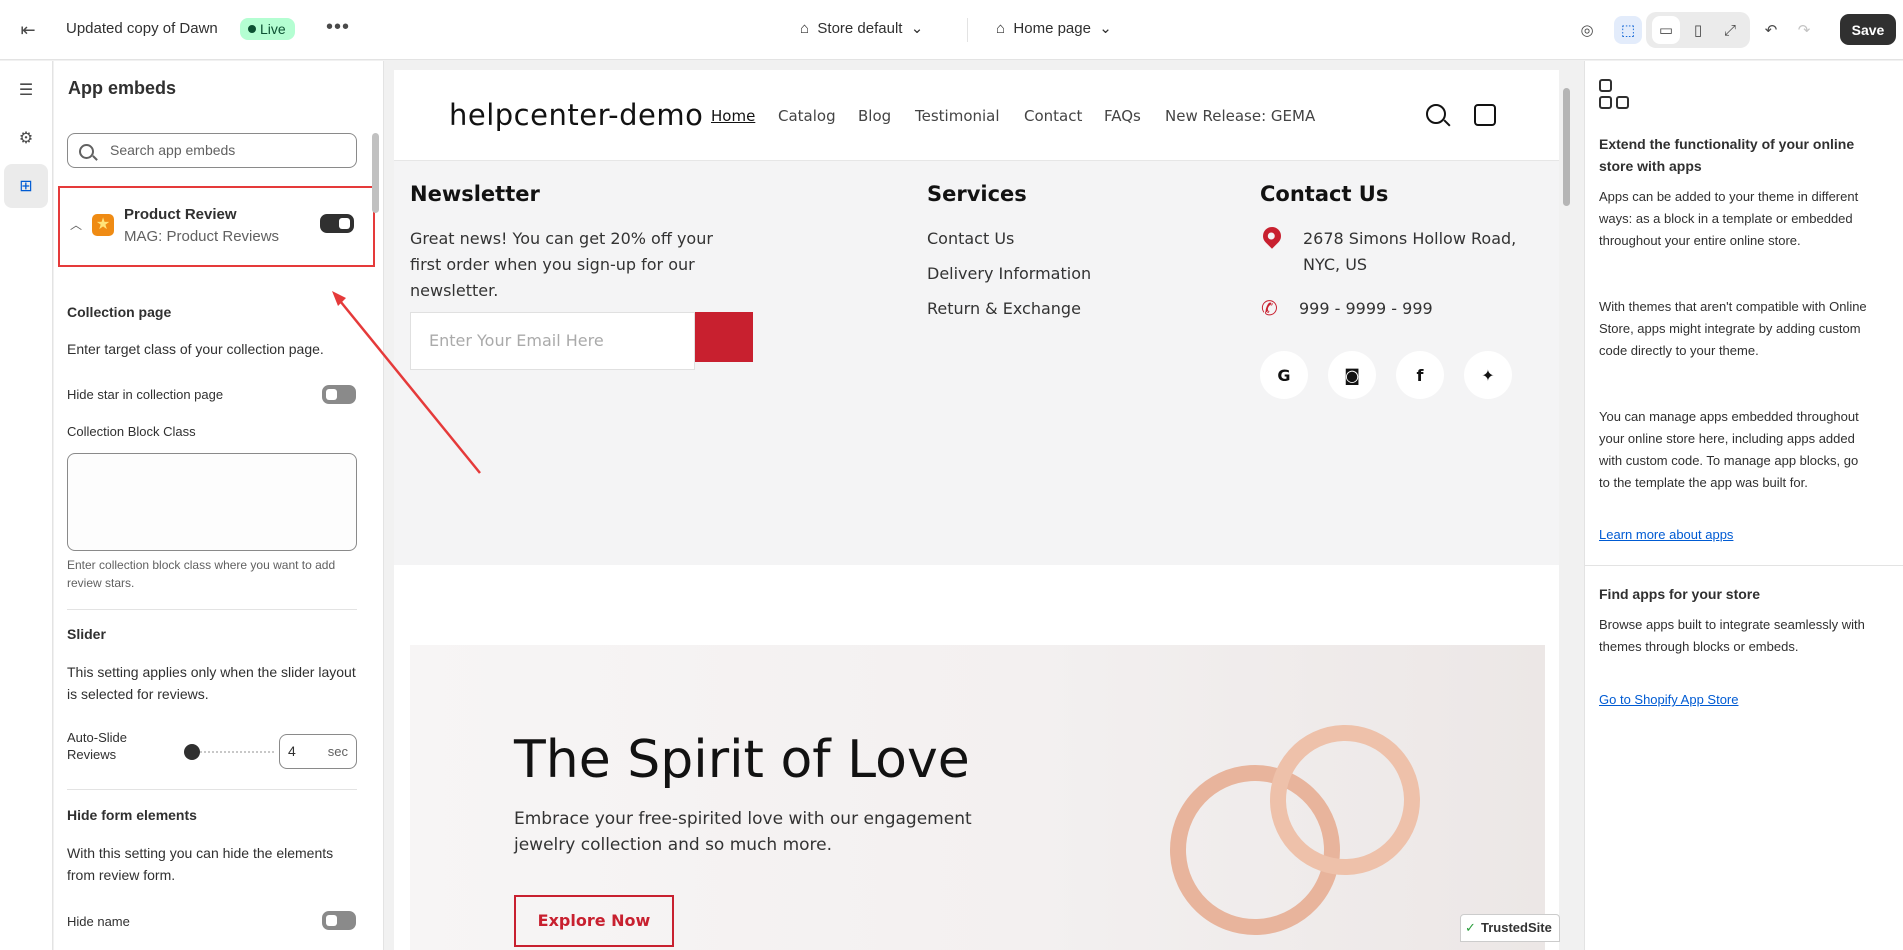  I want to click on services-heading: Services, so click(977, 194).